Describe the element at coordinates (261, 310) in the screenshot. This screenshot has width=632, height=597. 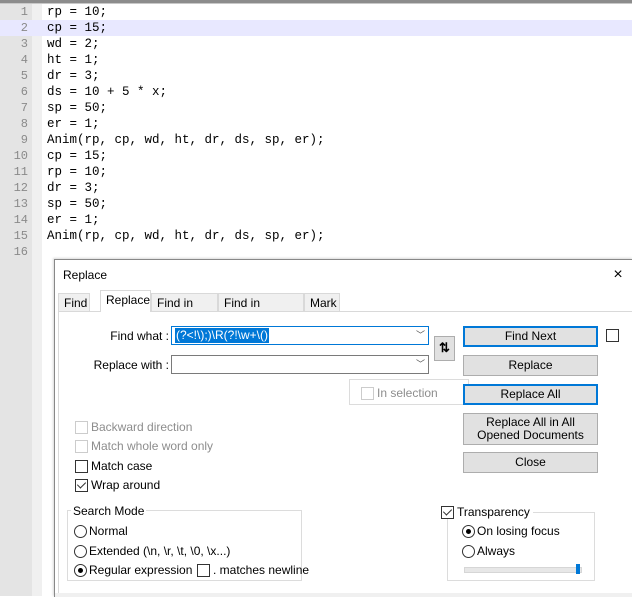
I see `tab-find-in-projects: Find in Projects` at that location.